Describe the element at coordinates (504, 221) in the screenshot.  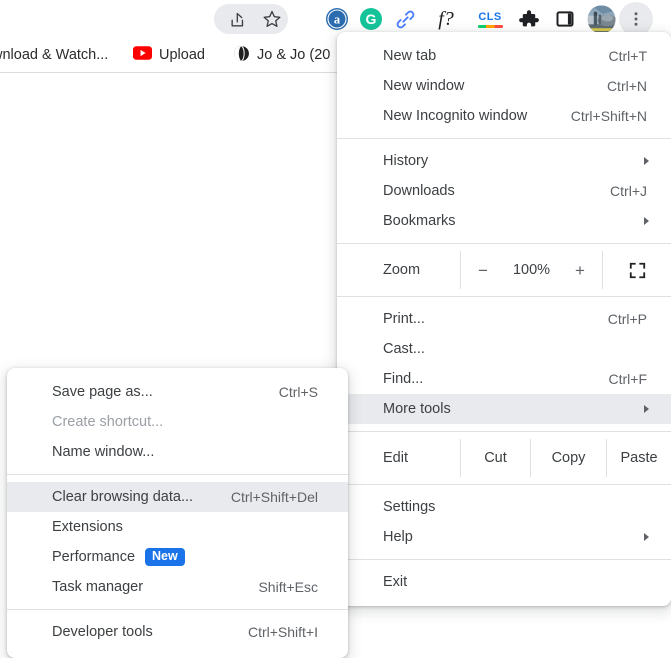
I see `menu-item-bookmarks: Bookmarks` at that location.